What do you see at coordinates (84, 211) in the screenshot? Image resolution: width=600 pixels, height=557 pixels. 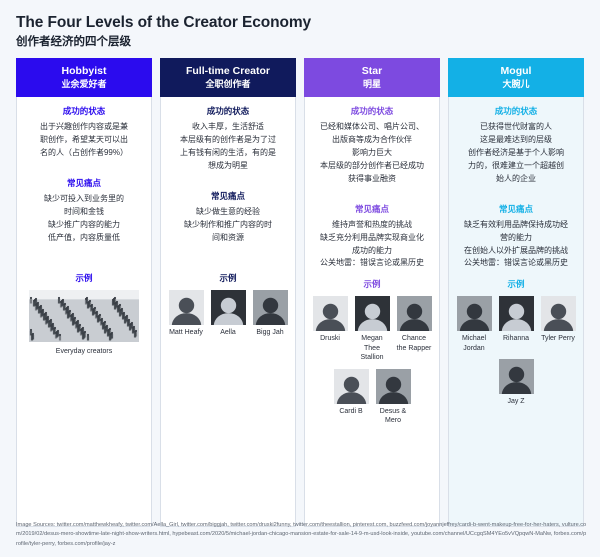 I see `pain-point-line: 时间和金钱` at bounding box center [84, 211].